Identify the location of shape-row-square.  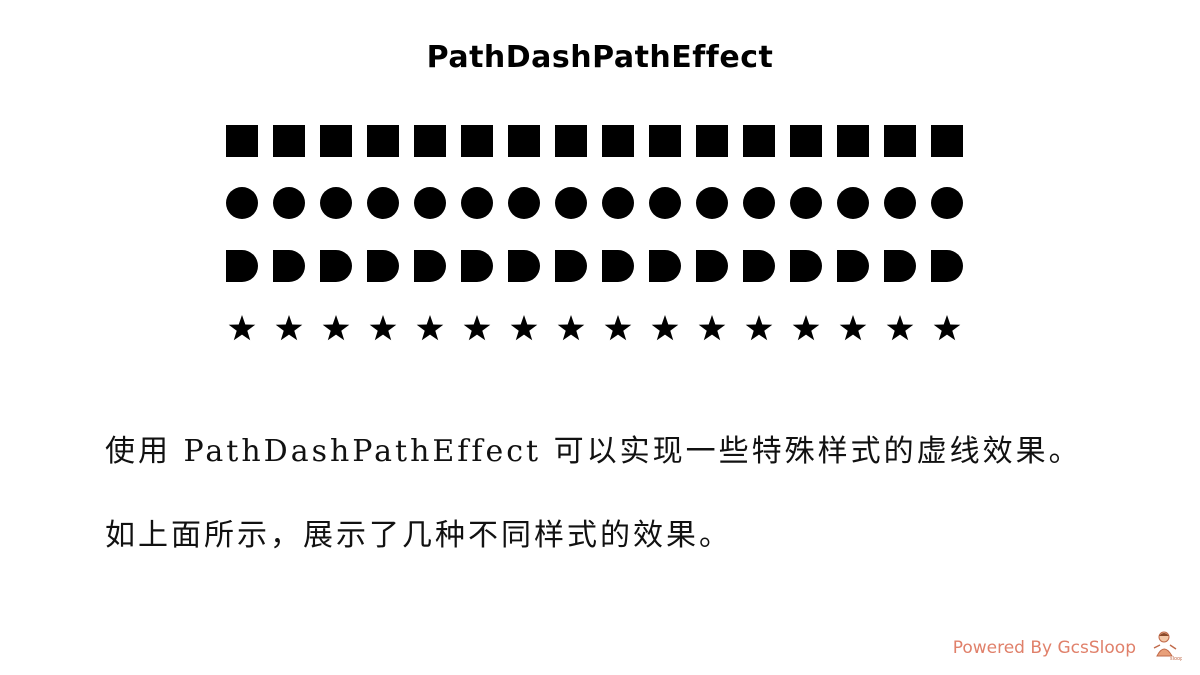
(594, 141).